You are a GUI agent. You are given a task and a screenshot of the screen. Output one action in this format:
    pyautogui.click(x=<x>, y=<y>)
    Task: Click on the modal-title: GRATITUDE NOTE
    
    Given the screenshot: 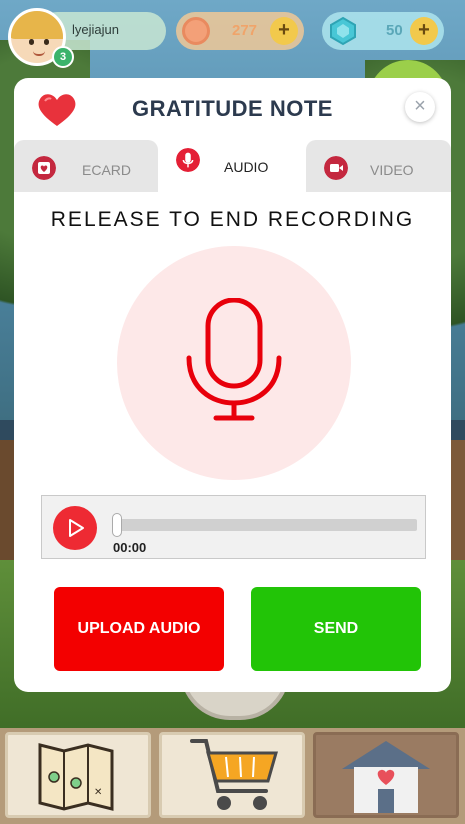 What is the action you would take?
    pyautogui.click(x=232, y=108)
    